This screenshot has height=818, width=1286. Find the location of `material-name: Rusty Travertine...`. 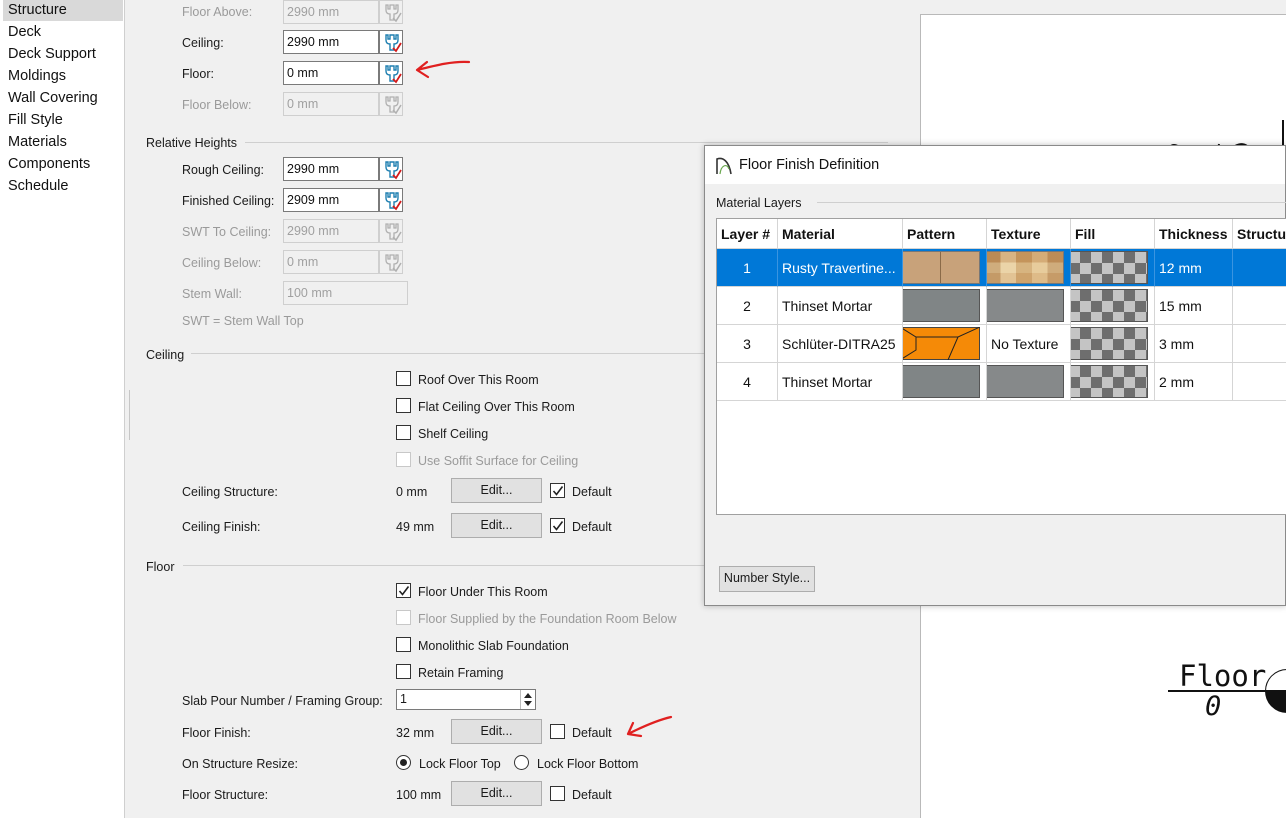

material-name: Rusty Travertine... is located at coordinates (840, 268).